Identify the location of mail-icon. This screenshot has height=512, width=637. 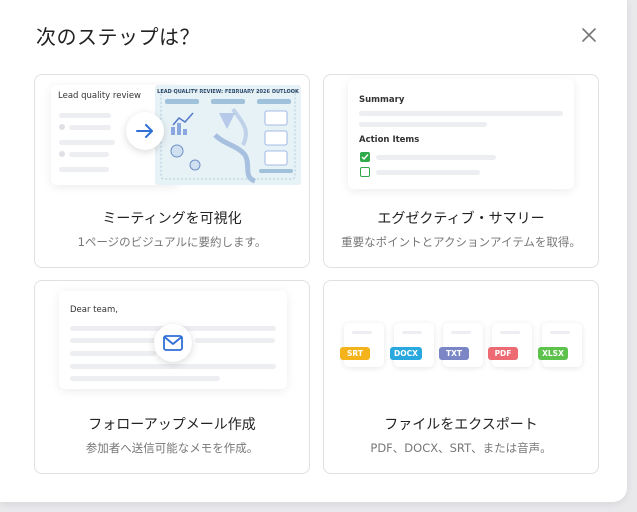
(173, 343).